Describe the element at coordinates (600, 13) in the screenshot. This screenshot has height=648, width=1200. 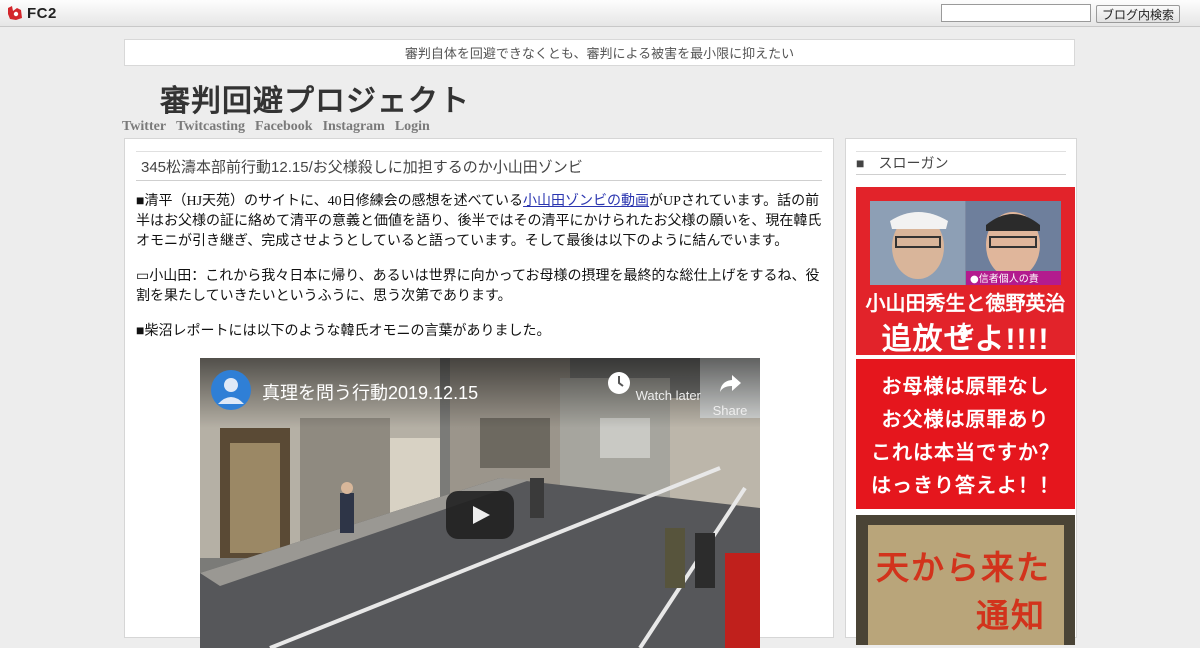
I see `fc2-toolbar: FC2 ブログ内検索` at that location.